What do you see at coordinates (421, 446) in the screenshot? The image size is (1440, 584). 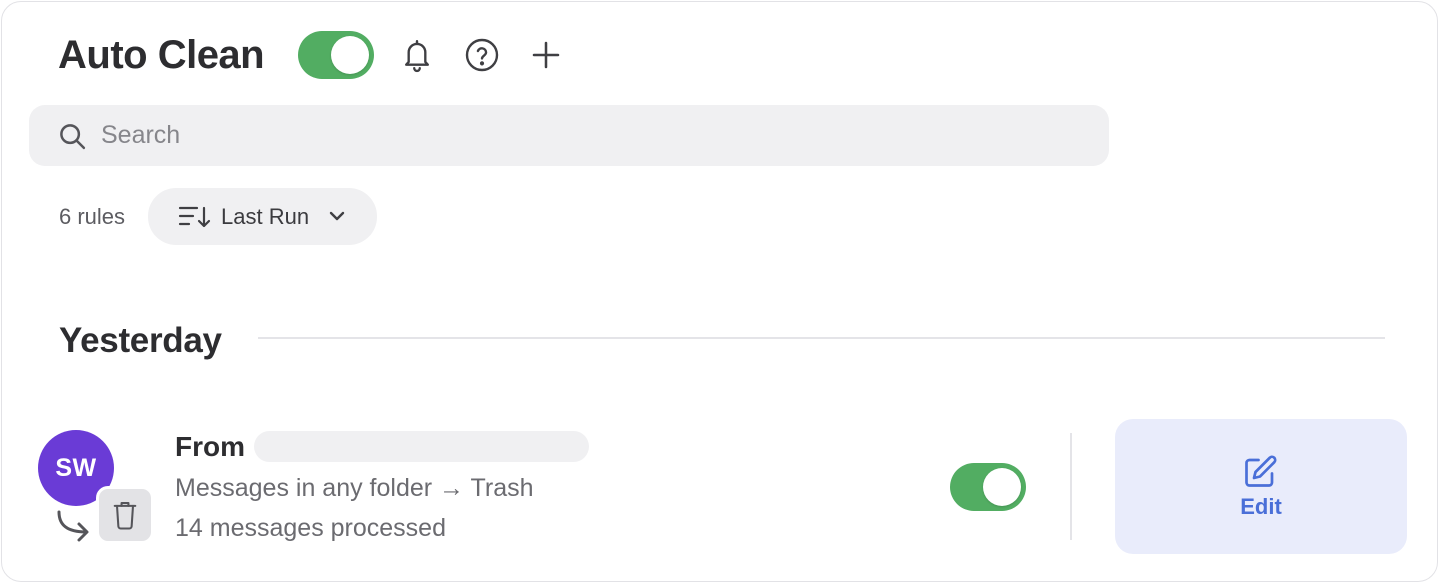 I see `redacted-sender` at bounding box center [421, 446].